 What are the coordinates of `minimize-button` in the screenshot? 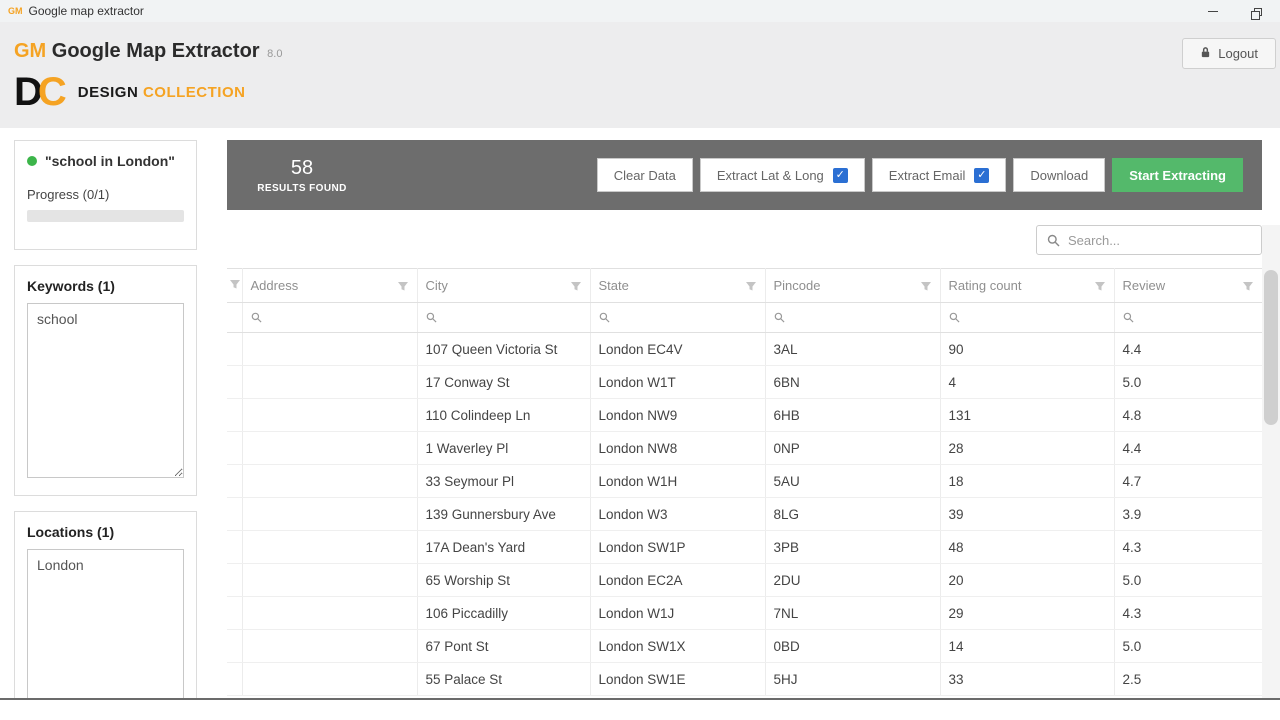 It's located at (1212, 11).